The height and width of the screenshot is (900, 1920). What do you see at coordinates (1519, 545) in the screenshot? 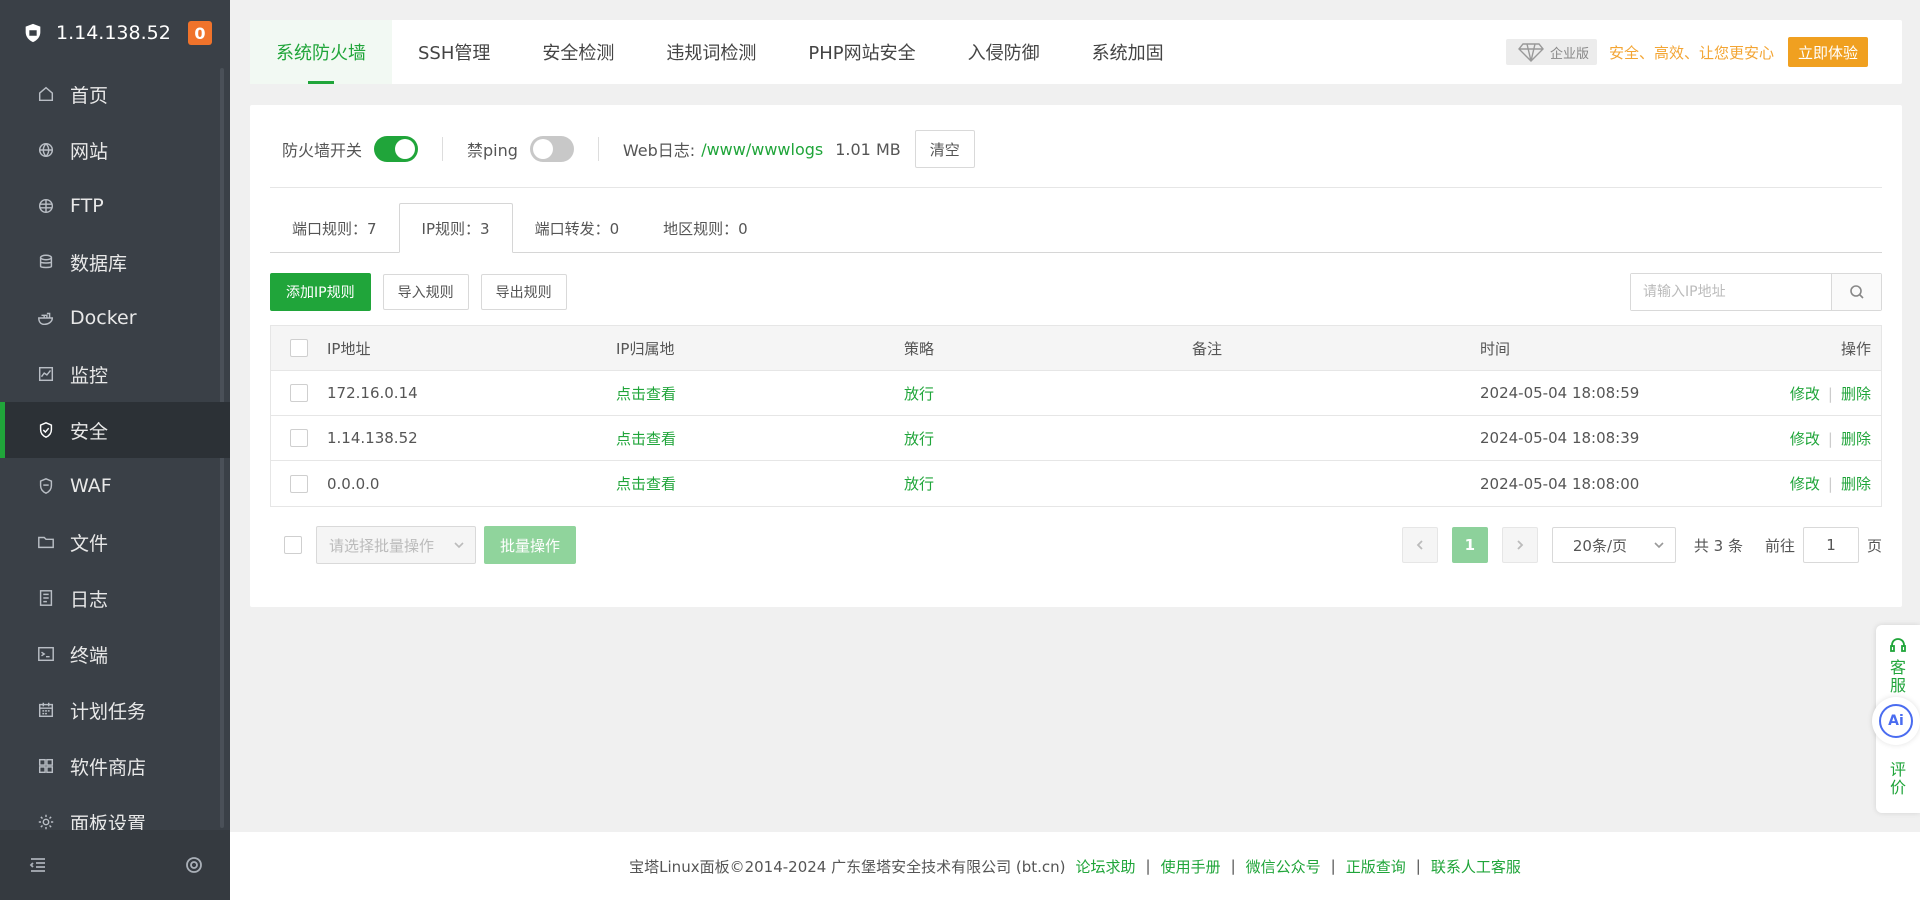
I see `next-page-button` at bounding box center [1519, 545].